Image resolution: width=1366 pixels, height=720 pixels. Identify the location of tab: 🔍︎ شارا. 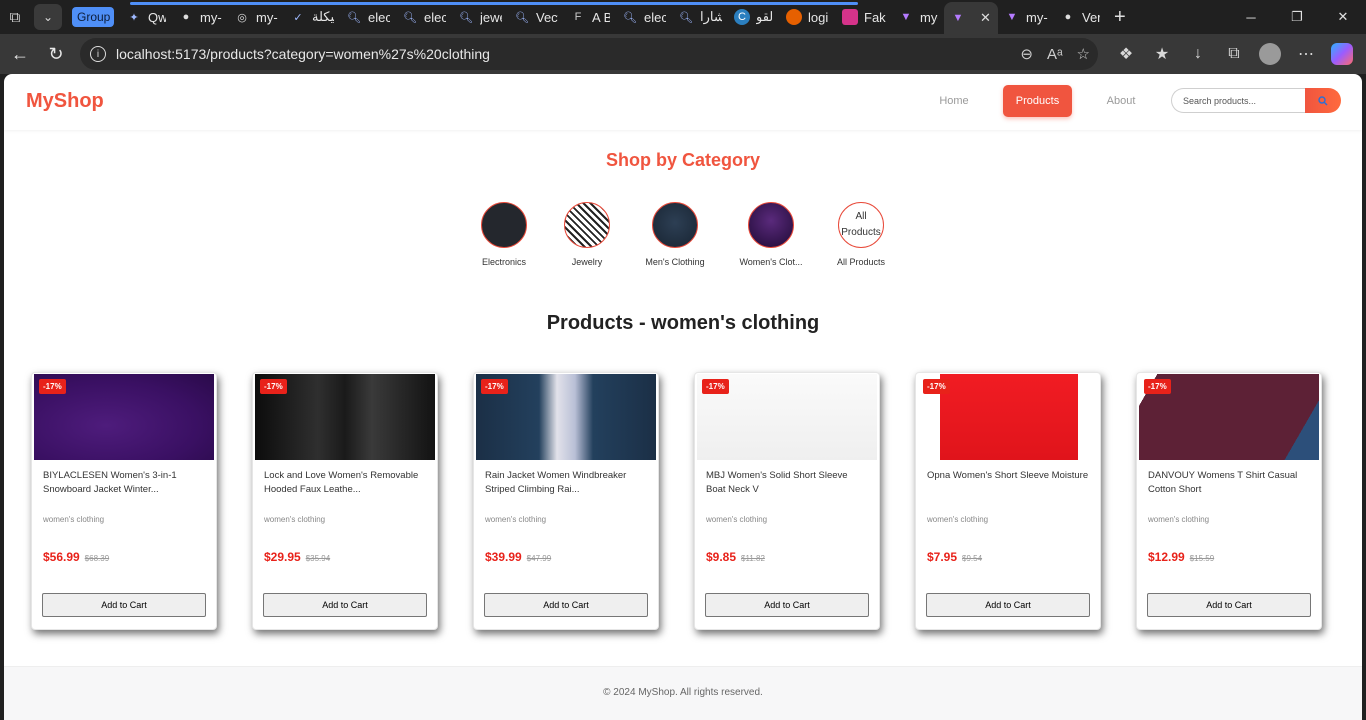
(700, 17).